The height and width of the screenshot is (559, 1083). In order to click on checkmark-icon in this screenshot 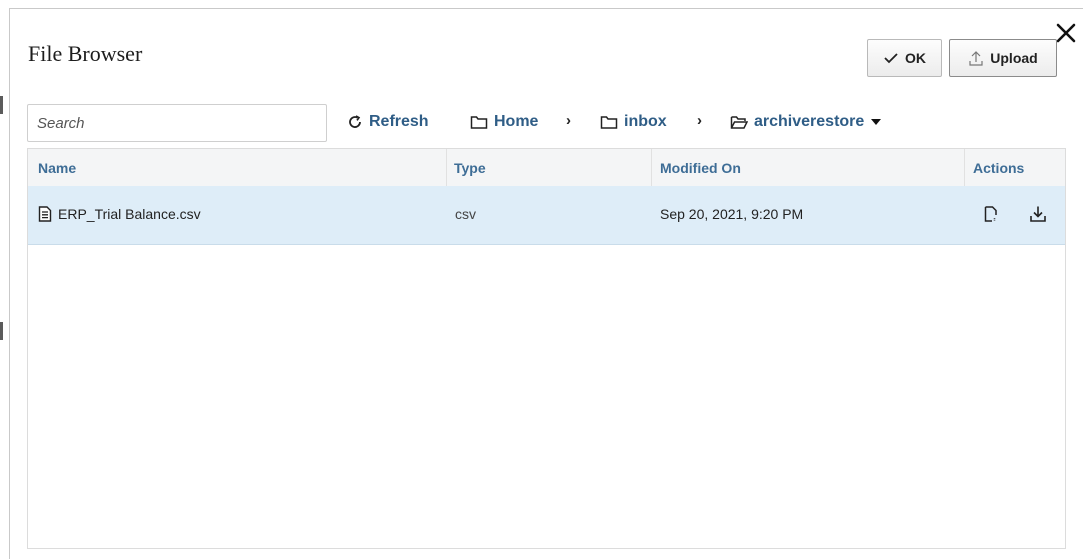, I will do `click(891, 58)`.